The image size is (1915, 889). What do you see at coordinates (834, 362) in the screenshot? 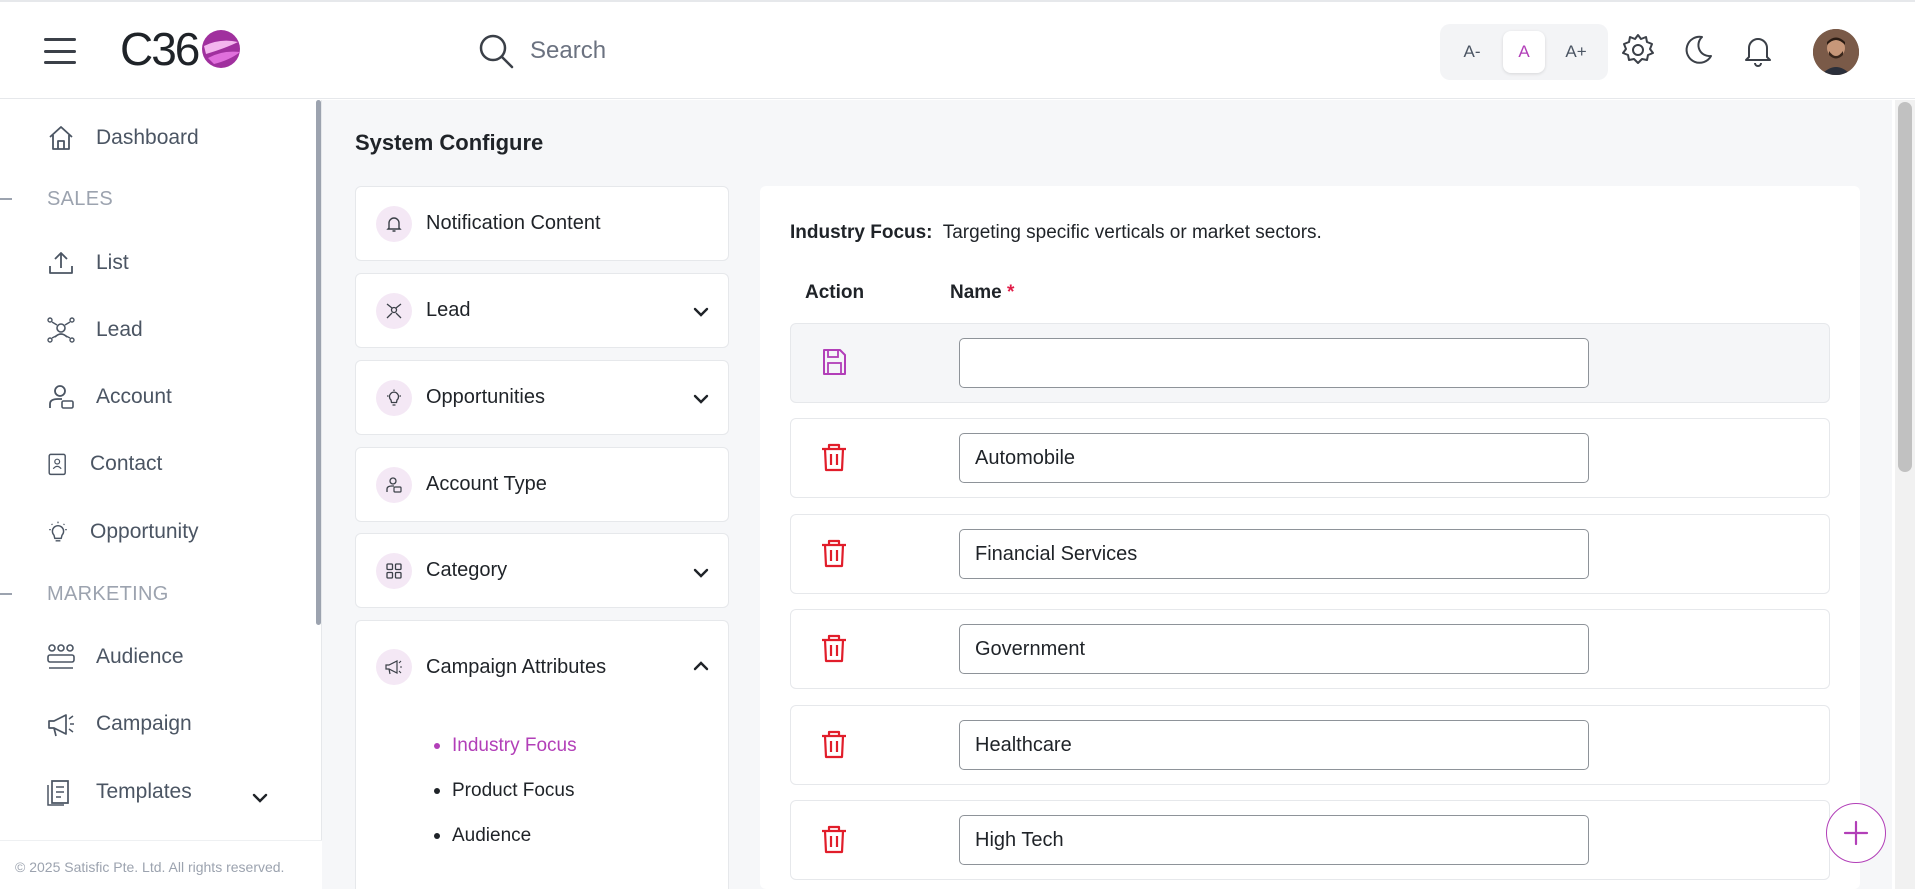
I see `save-icon` at bounding box center [834, 362].